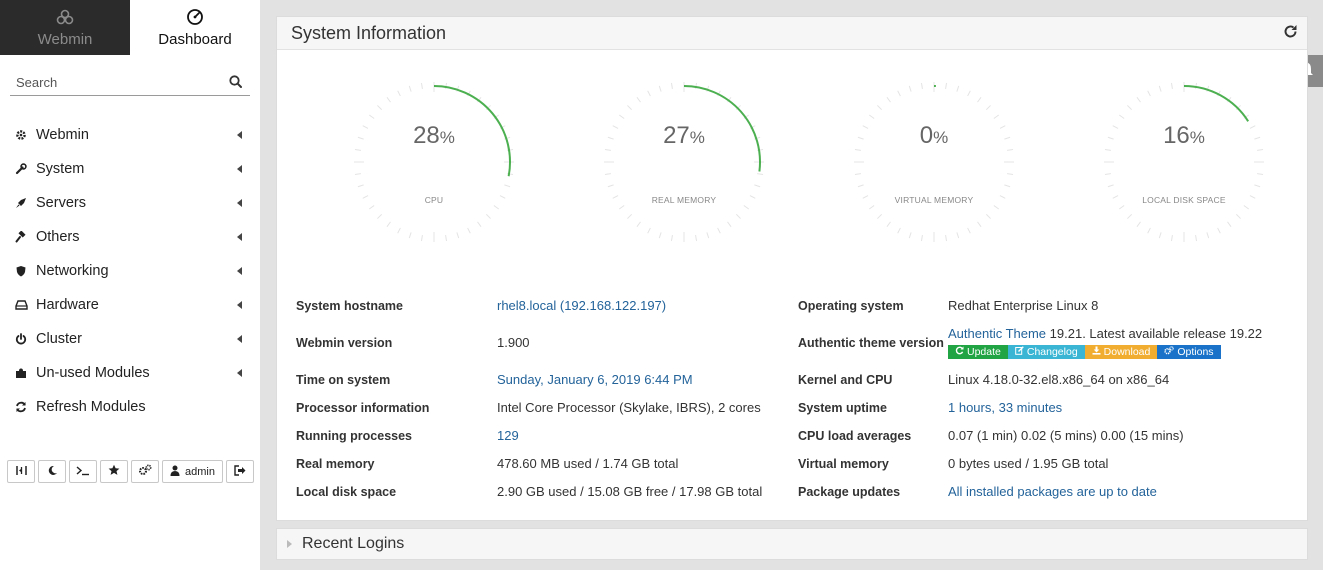 This screenshot has height=570, width=1323. I want to click on webmin-logo-icon, so click(65, 17).